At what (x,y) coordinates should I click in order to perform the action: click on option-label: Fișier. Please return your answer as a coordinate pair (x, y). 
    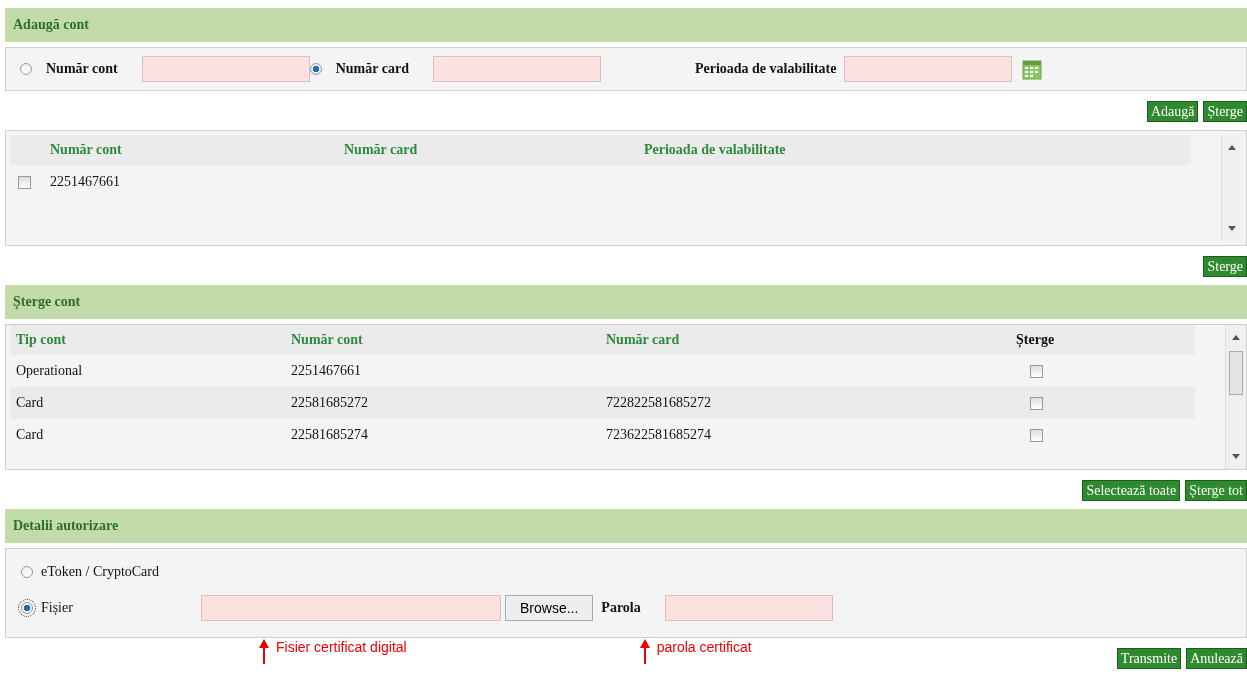
    Looking at the image, I should click on (57, 608).